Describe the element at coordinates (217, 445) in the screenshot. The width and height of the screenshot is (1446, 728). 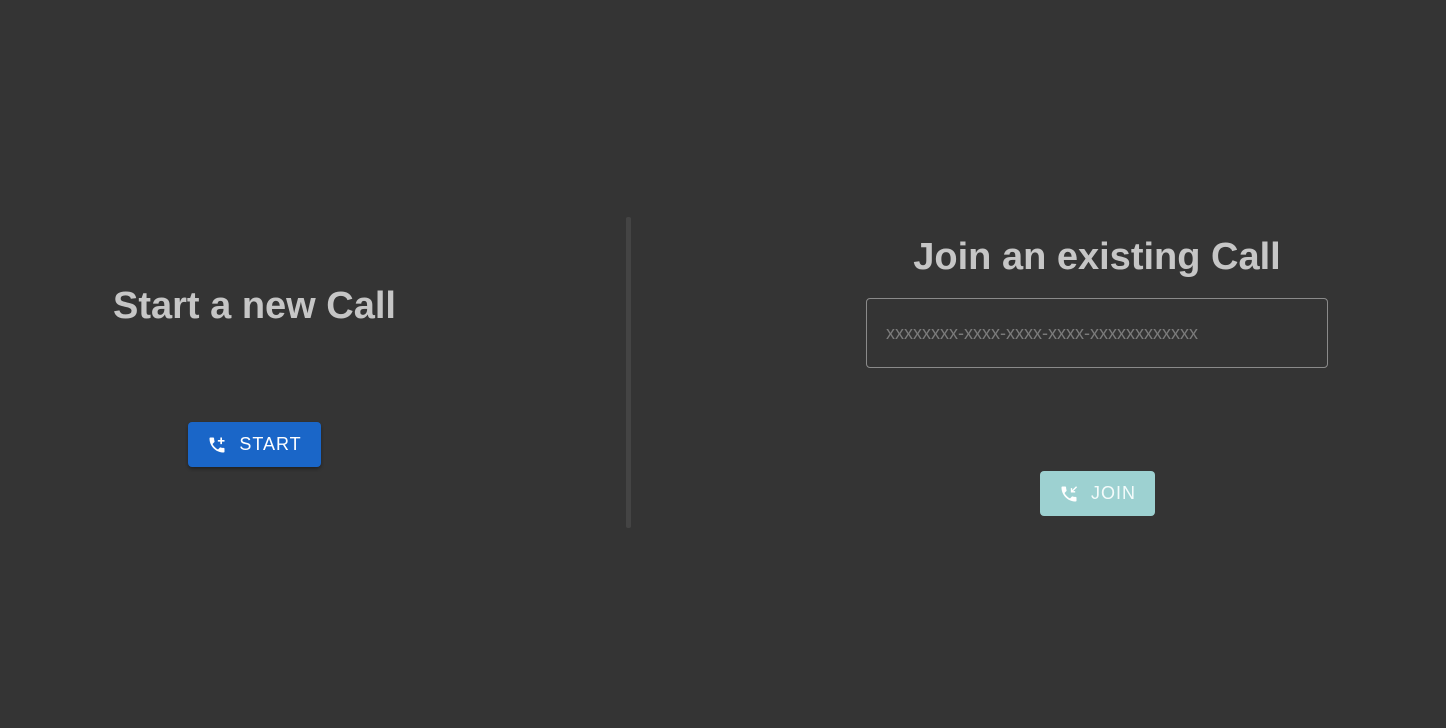
I see `add-call-icon` at that location.